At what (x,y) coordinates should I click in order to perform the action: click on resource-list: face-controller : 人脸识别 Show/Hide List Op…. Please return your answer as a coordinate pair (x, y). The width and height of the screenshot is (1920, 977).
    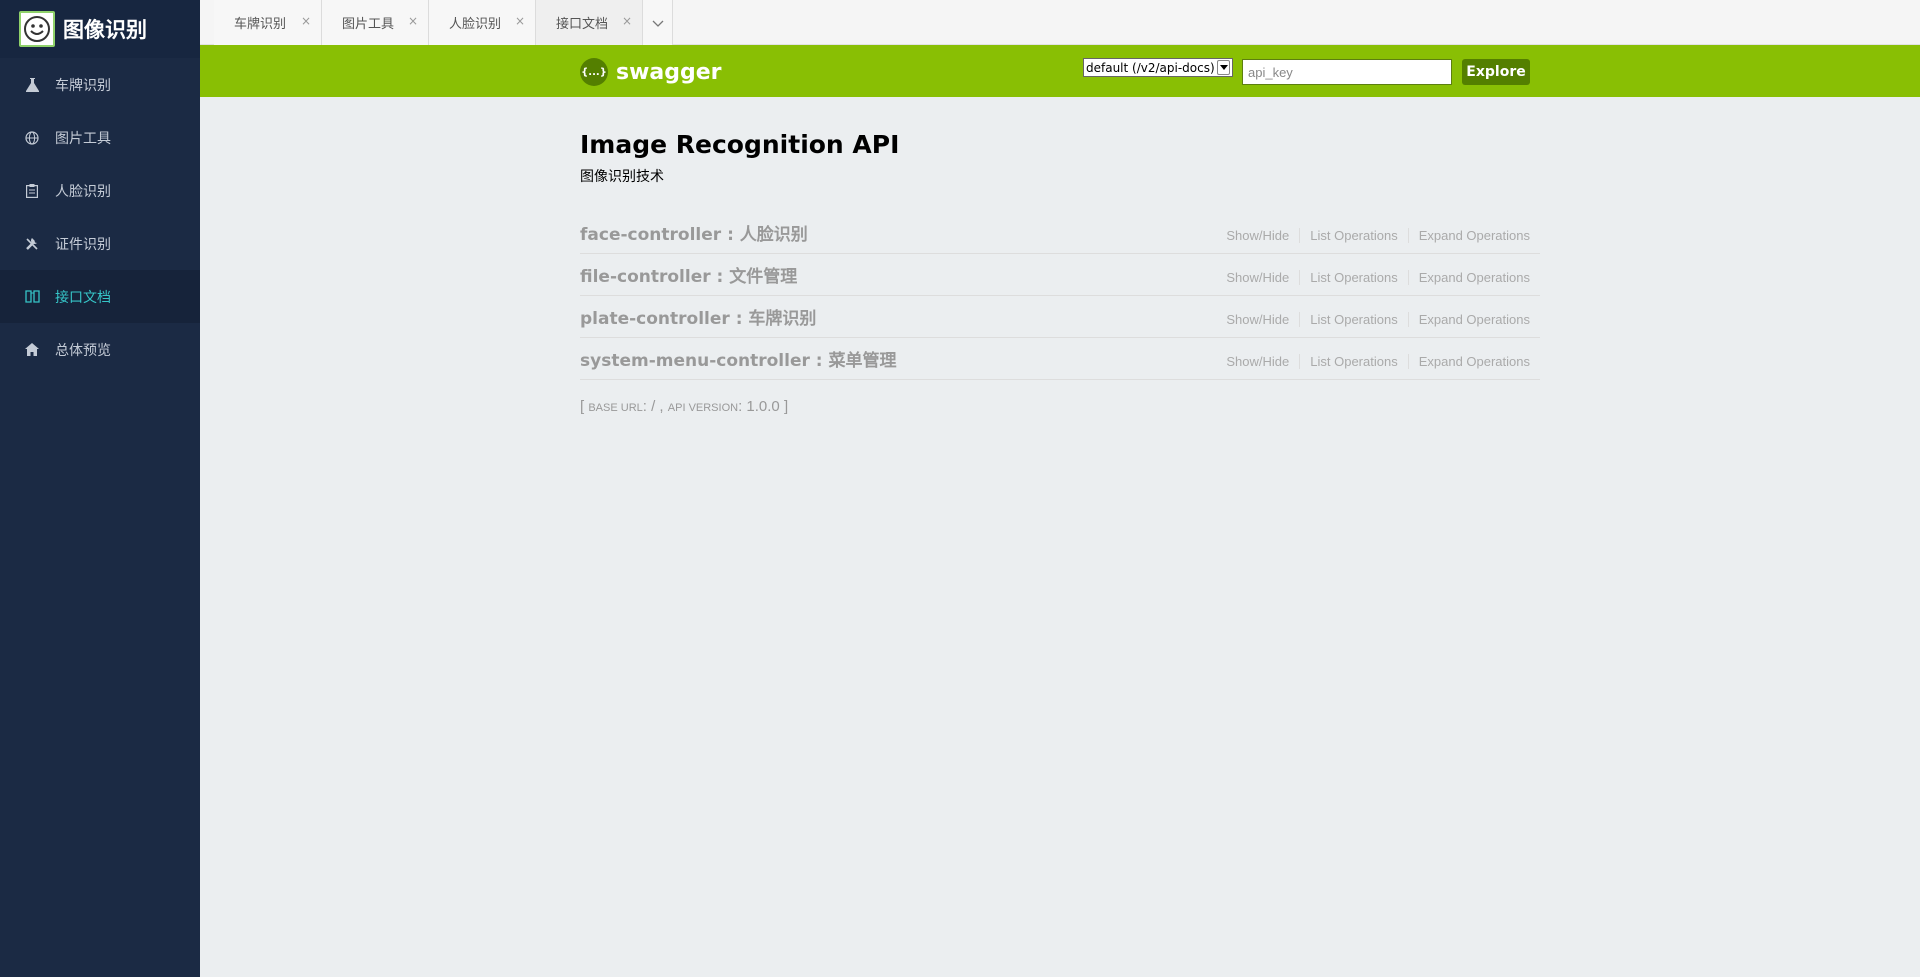
    Looking at the image, I should click on (1060, 296).